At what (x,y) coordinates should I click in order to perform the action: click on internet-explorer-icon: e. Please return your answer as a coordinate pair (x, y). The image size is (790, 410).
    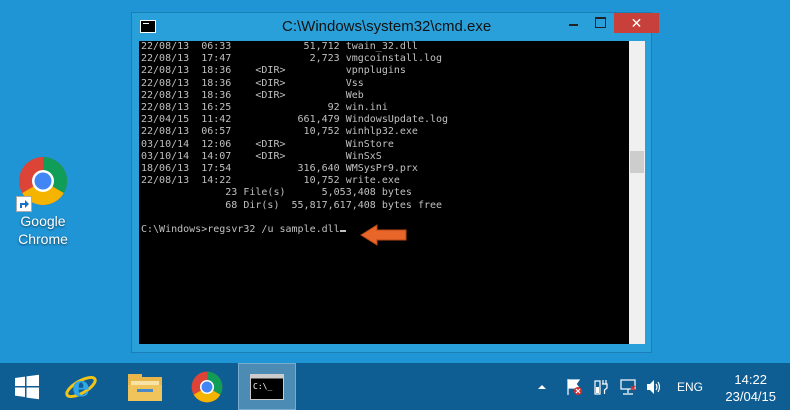
    Looking at the image, I should click on (81, 386).